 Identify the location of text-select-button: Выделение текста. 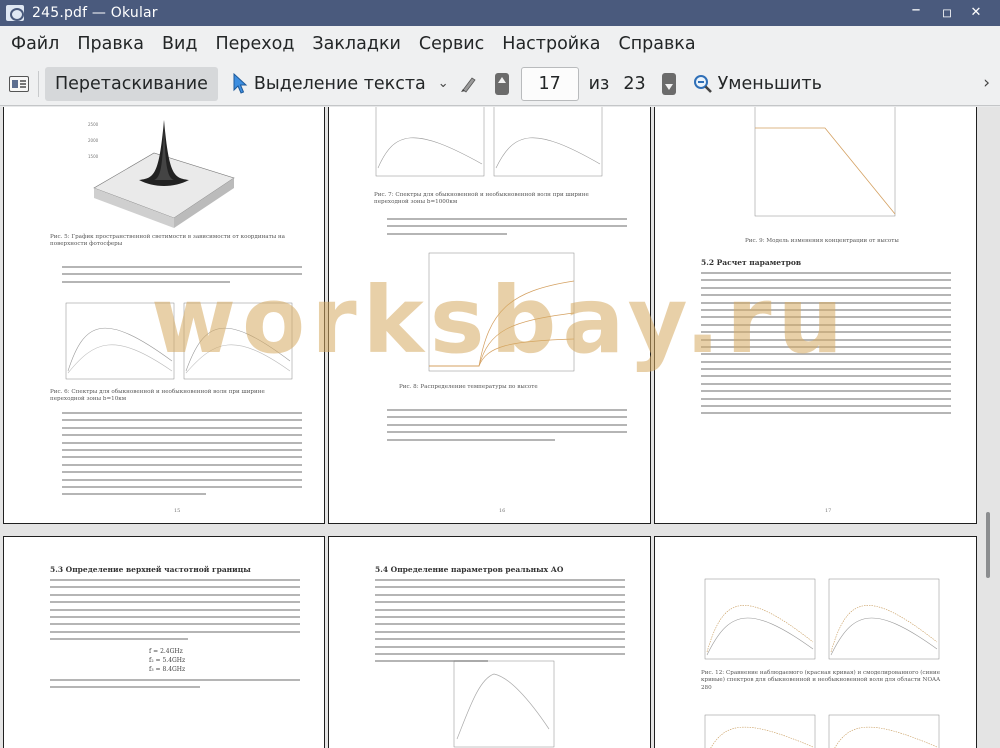
(340, 84).